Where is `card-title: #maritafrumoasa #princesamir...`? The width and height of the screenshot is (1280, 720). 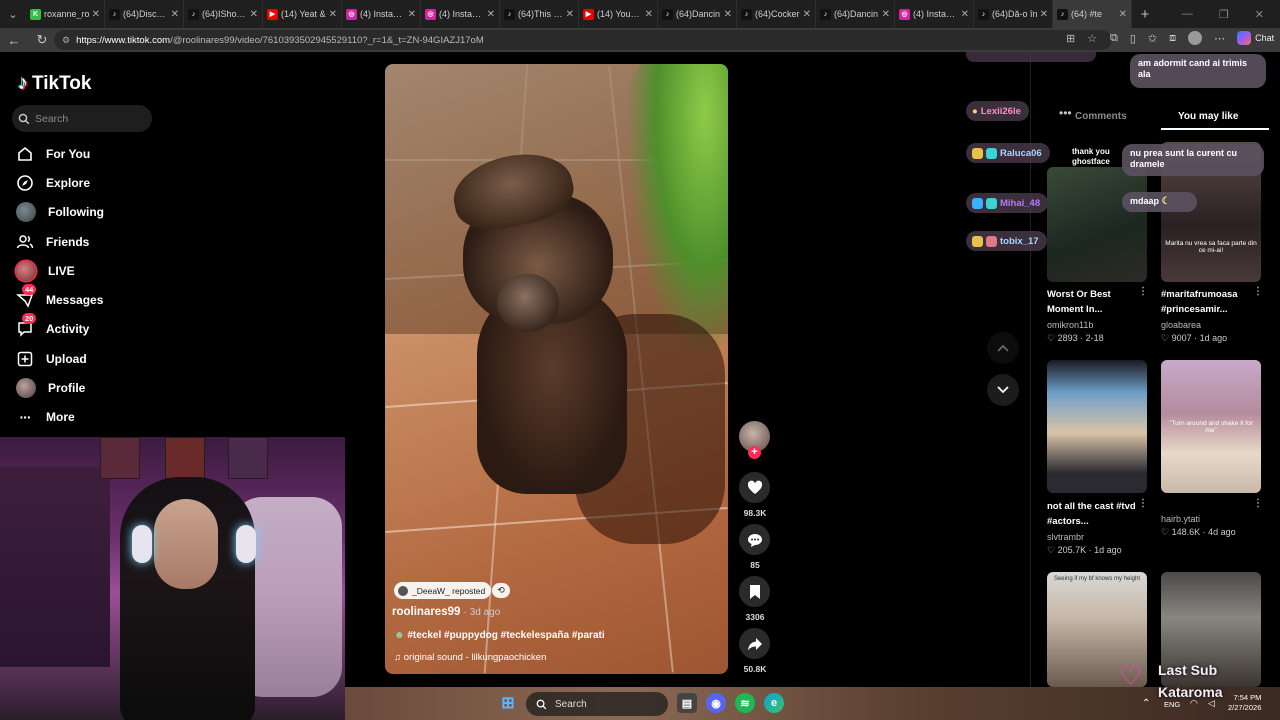 card-title: #maritafrumoasa #princesamir... is located at coordinates (1208, 302).